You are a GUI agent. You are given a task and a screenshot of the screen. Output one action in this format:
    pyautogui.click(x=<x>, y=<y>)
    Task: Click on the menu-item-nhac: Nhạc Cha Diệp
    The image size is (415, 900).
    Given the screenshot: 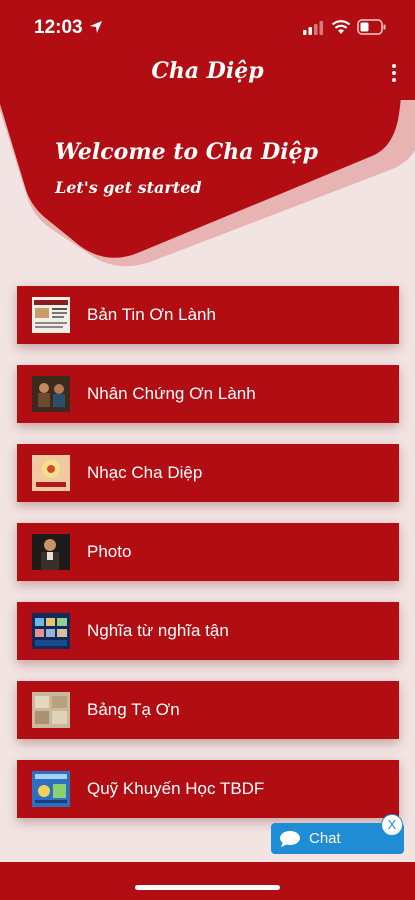 What is the action you would take?
    pyautogui.click(x=208, y=473)
    